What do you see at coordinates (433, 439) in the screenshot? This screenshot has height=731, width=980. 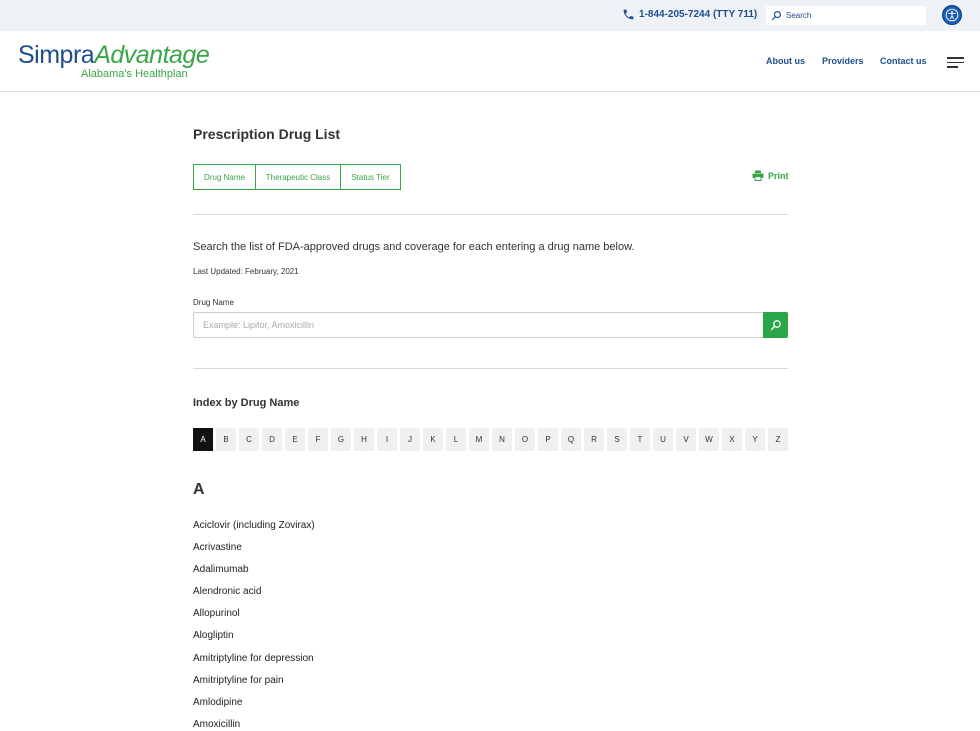 I see `index-letter-k: K` at bounding box center [433, 439].